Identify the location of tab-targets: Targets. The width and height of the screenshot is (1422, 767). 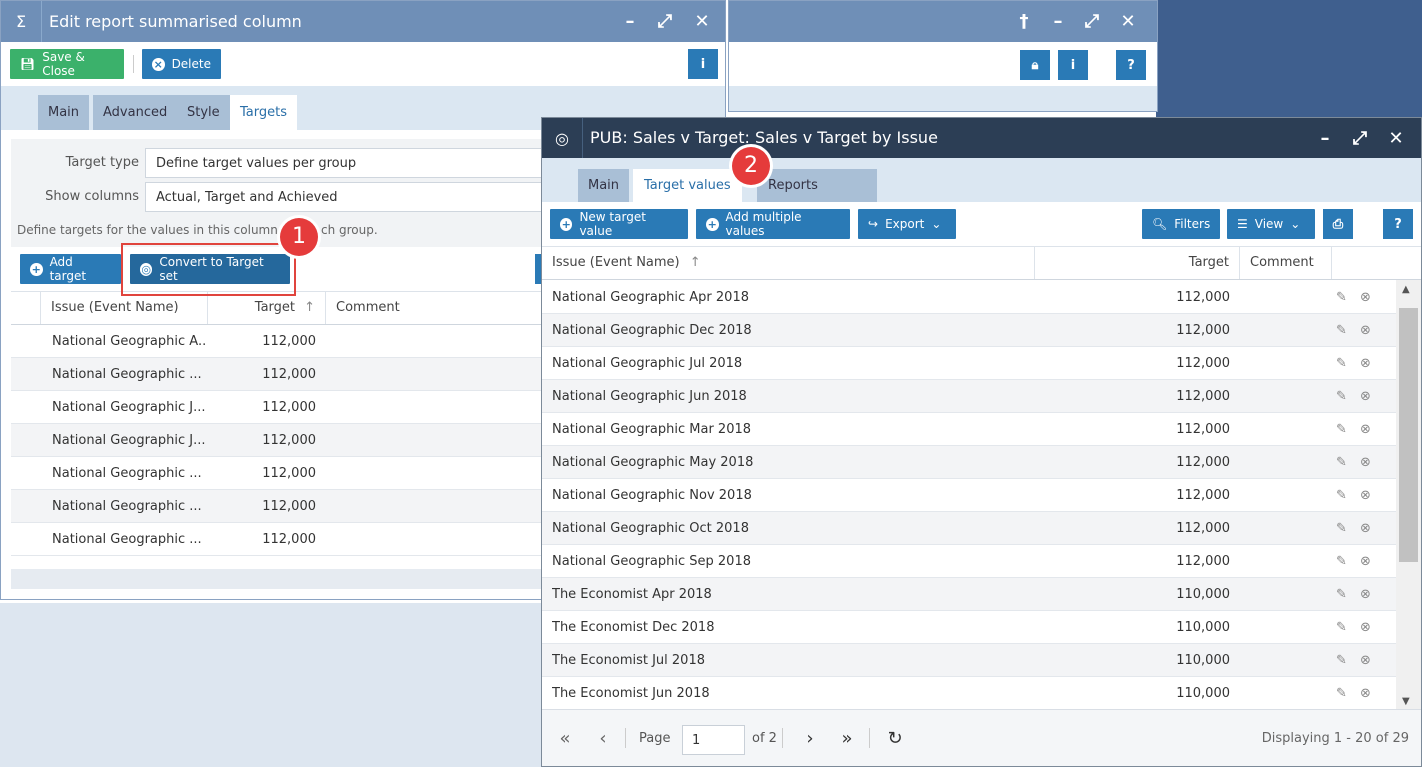
(263, 112).